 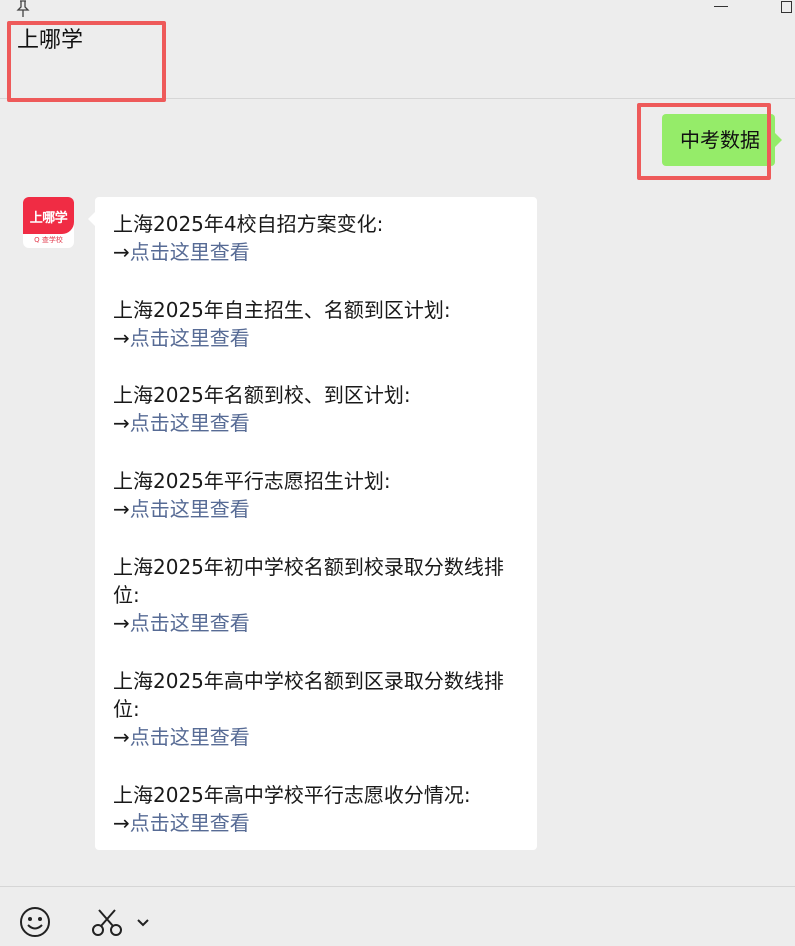 I want to click on reply-entry-7: 上海2025年高中学校平行志愿收分情况: →点击这里查看, so click(x=318, y=809).